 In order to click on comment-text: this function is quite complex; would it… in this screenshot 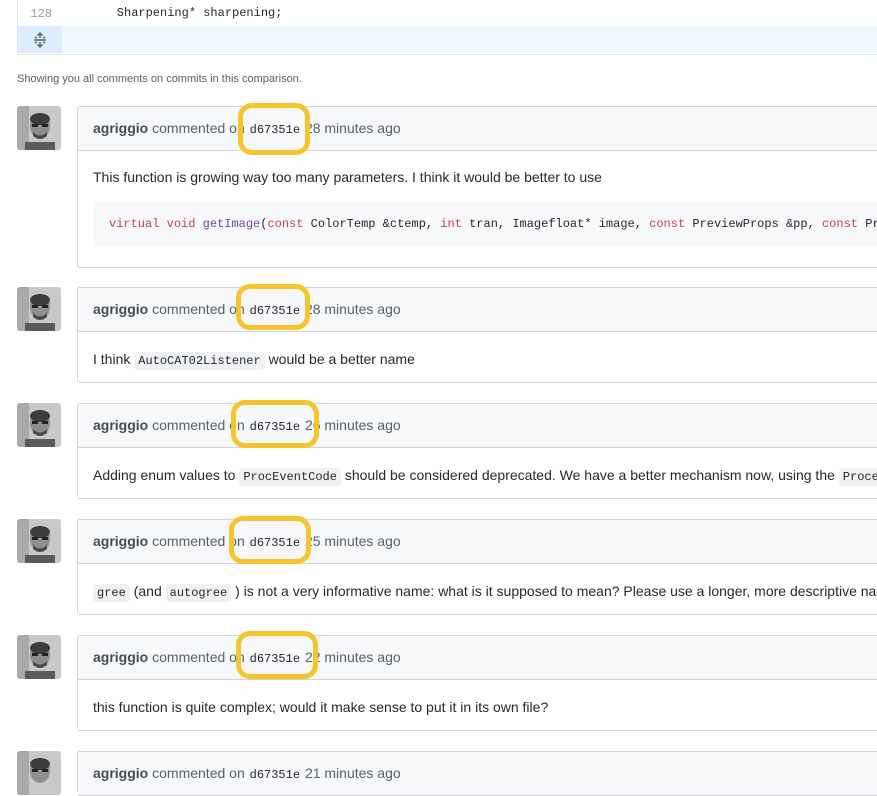, I will do `click(321, 707)`.